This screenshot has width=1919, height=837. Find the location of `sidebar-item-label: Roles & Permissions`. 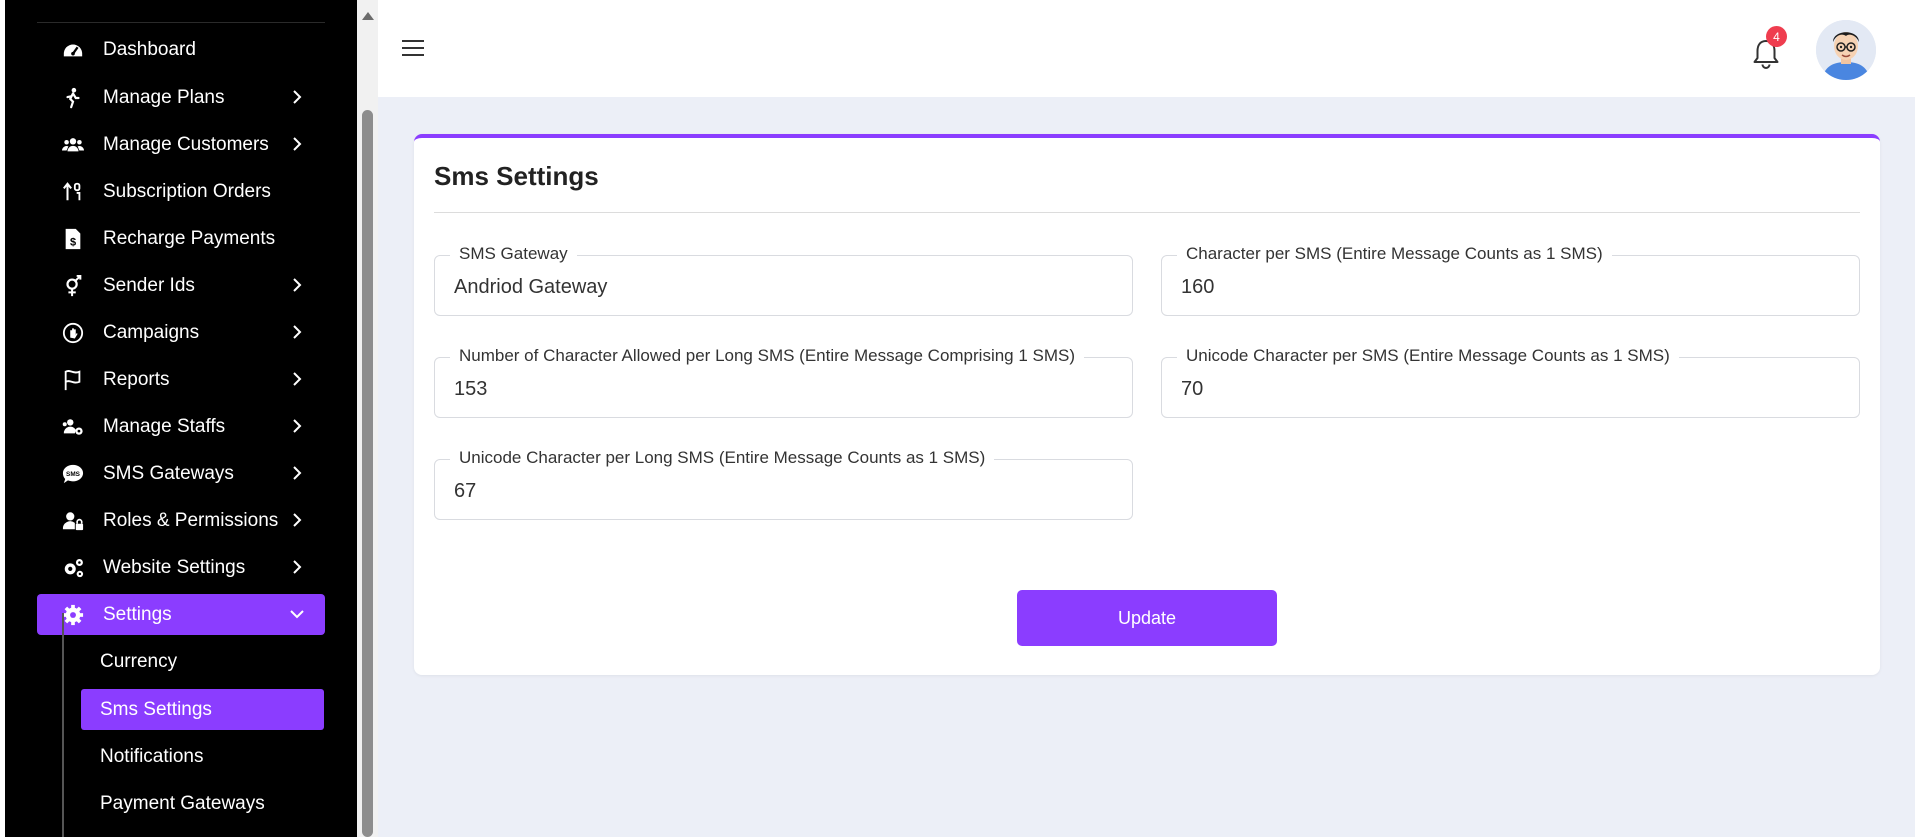

sidebar-item-label: Roles & Permissions is located at coordinates (191, 520).